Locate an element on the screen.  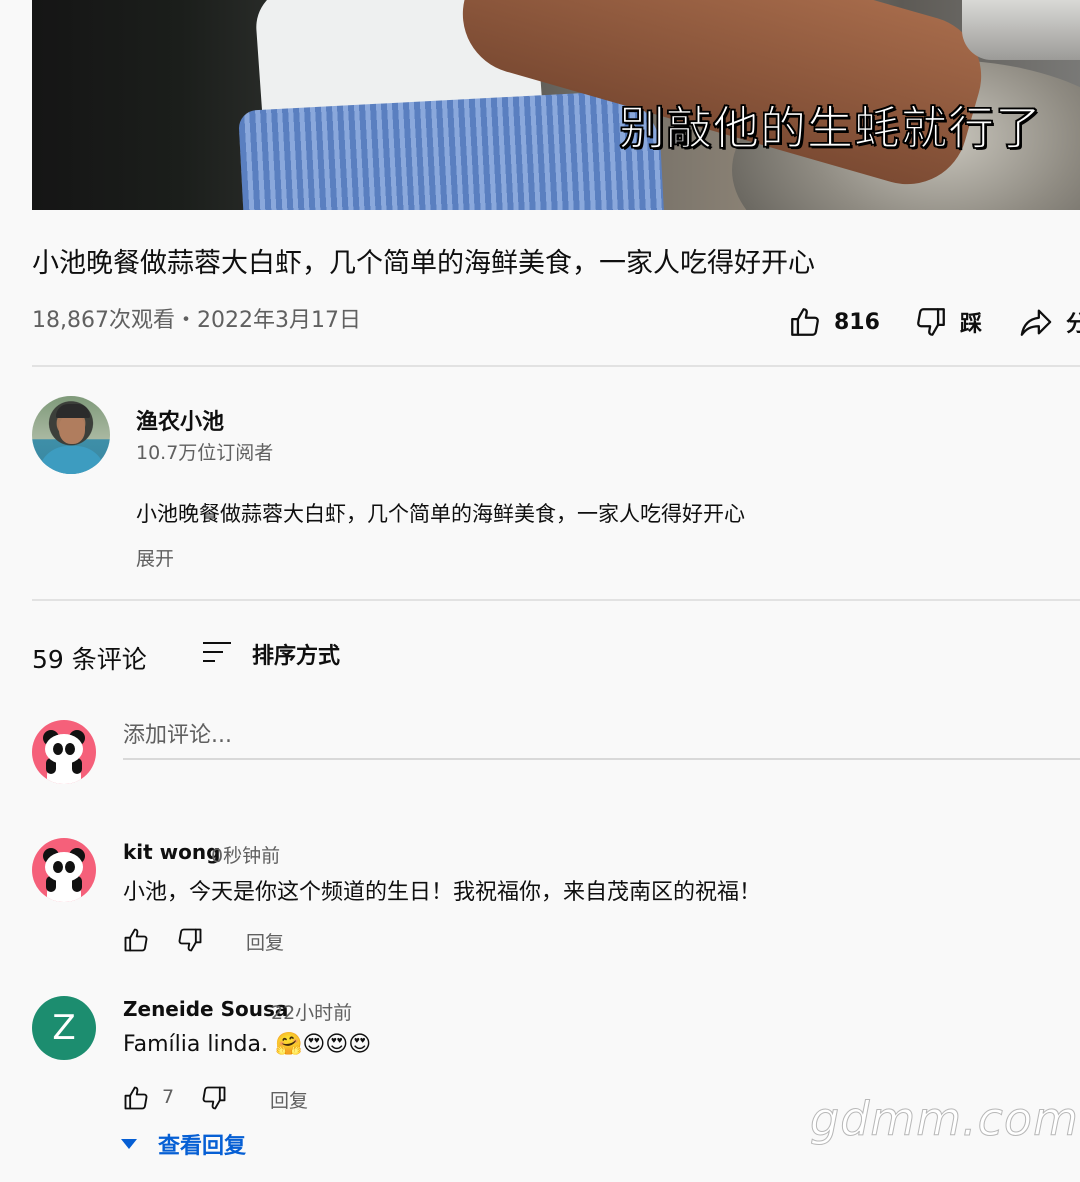
dislike-button: 踩 is located at coordinates (948, 322).